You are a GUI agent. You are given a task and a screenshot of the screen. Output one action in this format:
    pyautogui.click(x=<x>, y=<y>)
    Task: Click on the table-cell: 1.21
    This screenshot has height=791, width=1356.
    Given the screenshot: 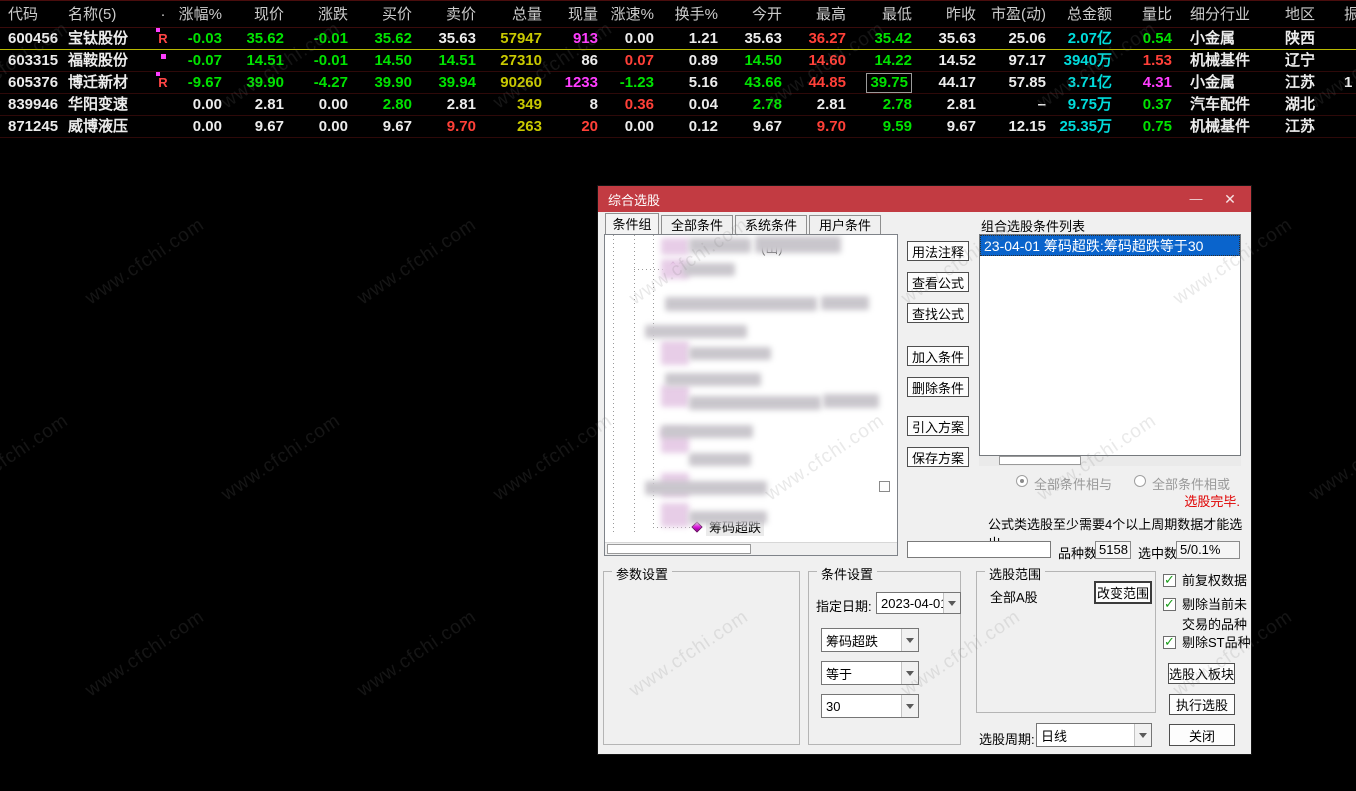 What is the action you would take?
    pyautogui.click(x=698, y=38)
    